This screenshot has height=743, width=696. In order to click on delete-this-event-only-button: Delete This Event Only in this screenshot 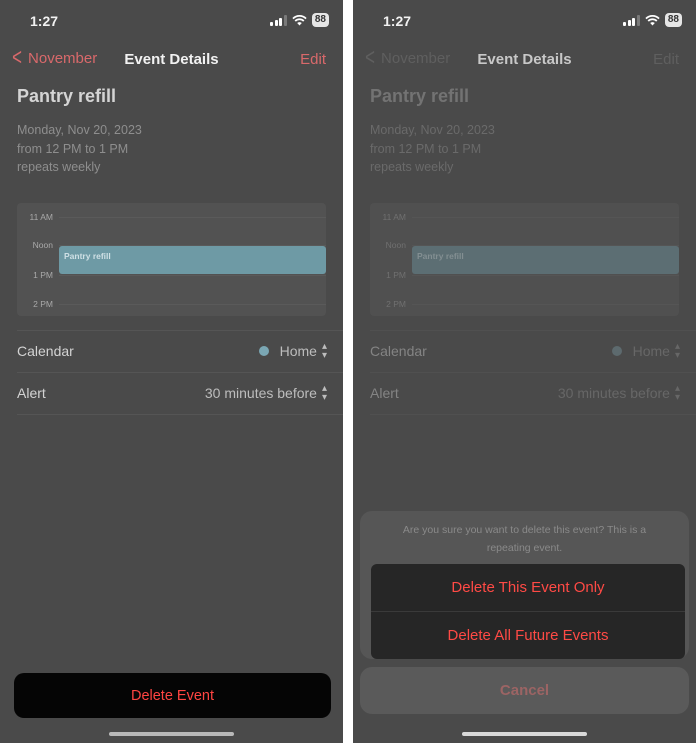, I will do `click(528, 588)`.